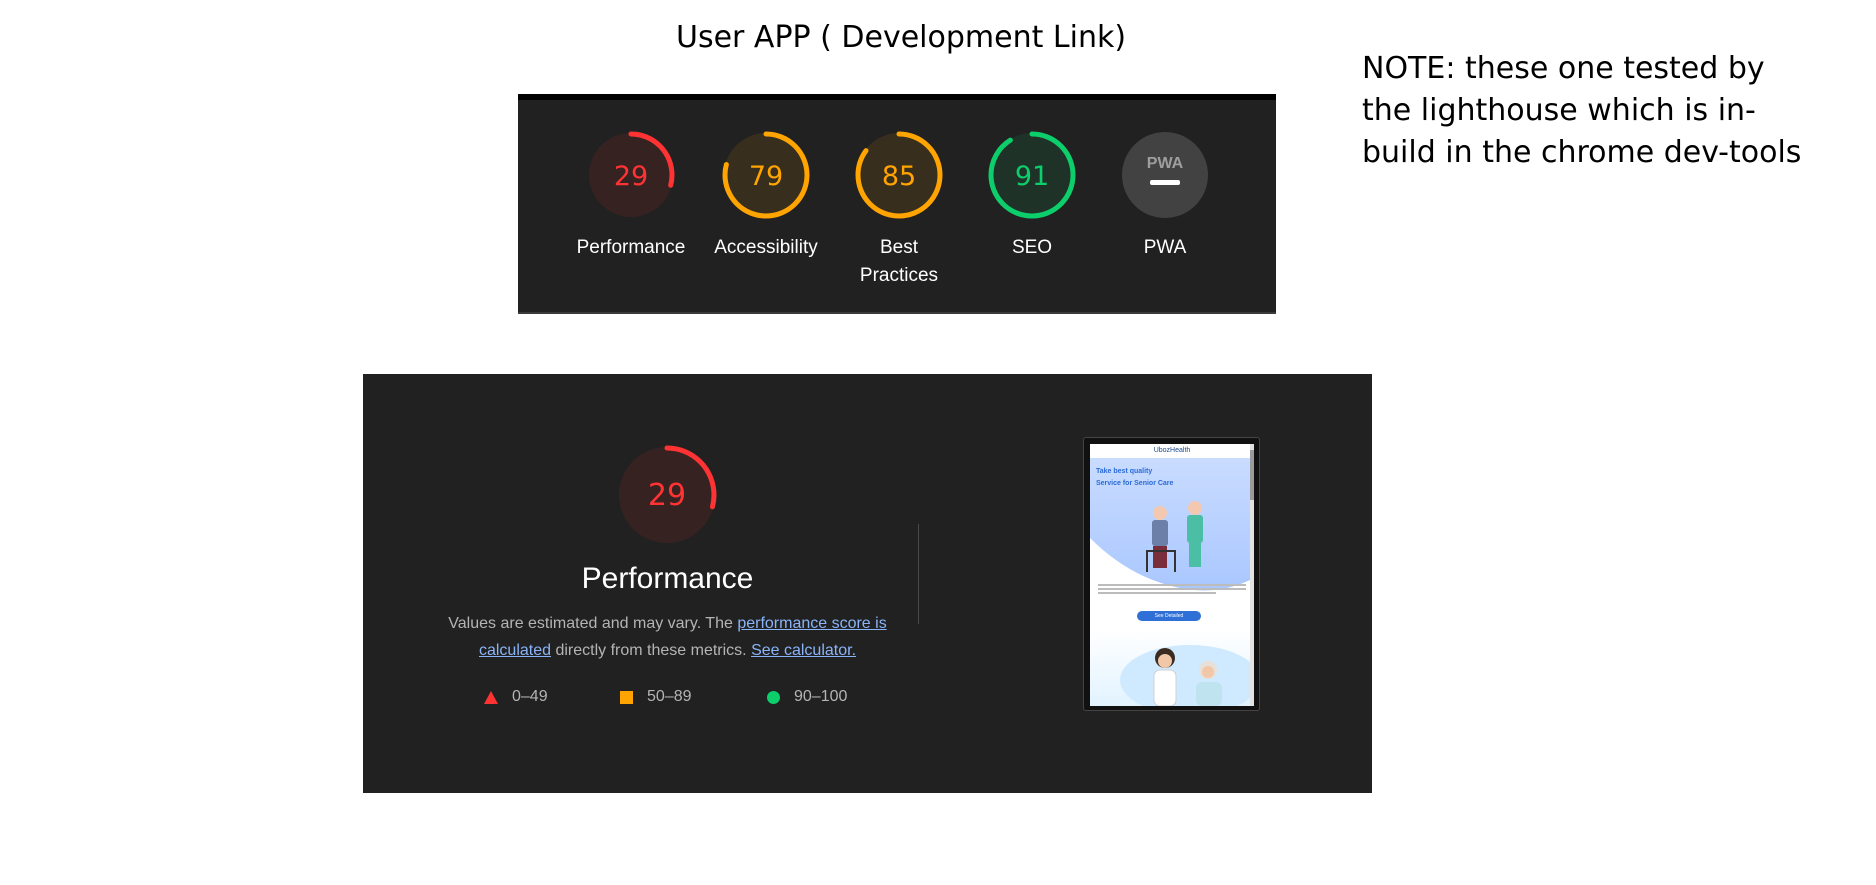 The height and width of the screenshot is (885, 1876). What do you see at coordinates (766, 247) in the screenshot?
I see `gauge-label: Accessibility` at bounding box center [766, 247].